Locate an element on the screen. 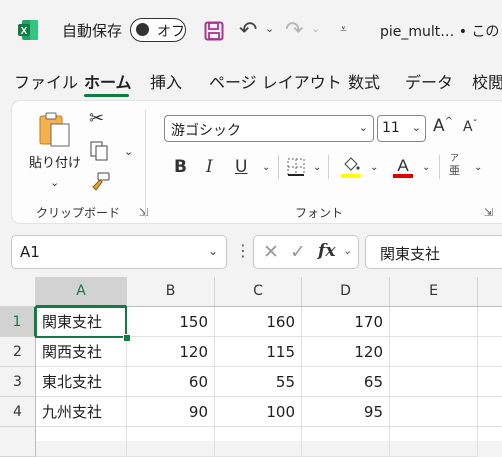  paste-icon is located at coordinates (56, 132).